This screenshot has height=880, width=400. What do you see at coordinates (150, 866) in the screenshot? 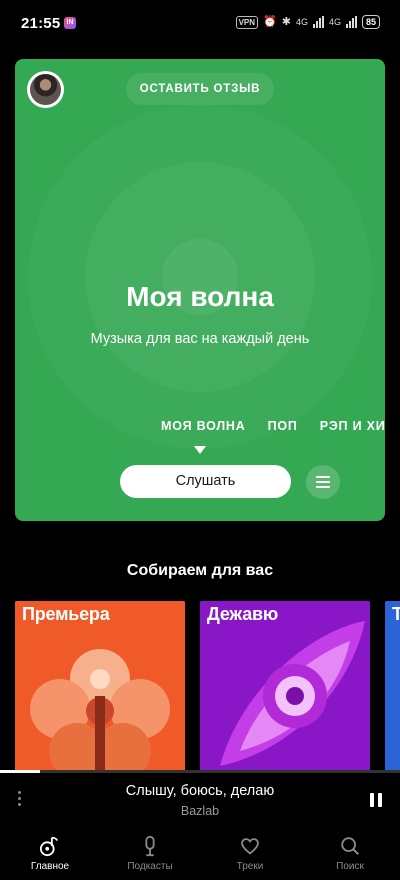
I see `nav-label-podcasts: Подкасты` at bounding box center [150, 866].